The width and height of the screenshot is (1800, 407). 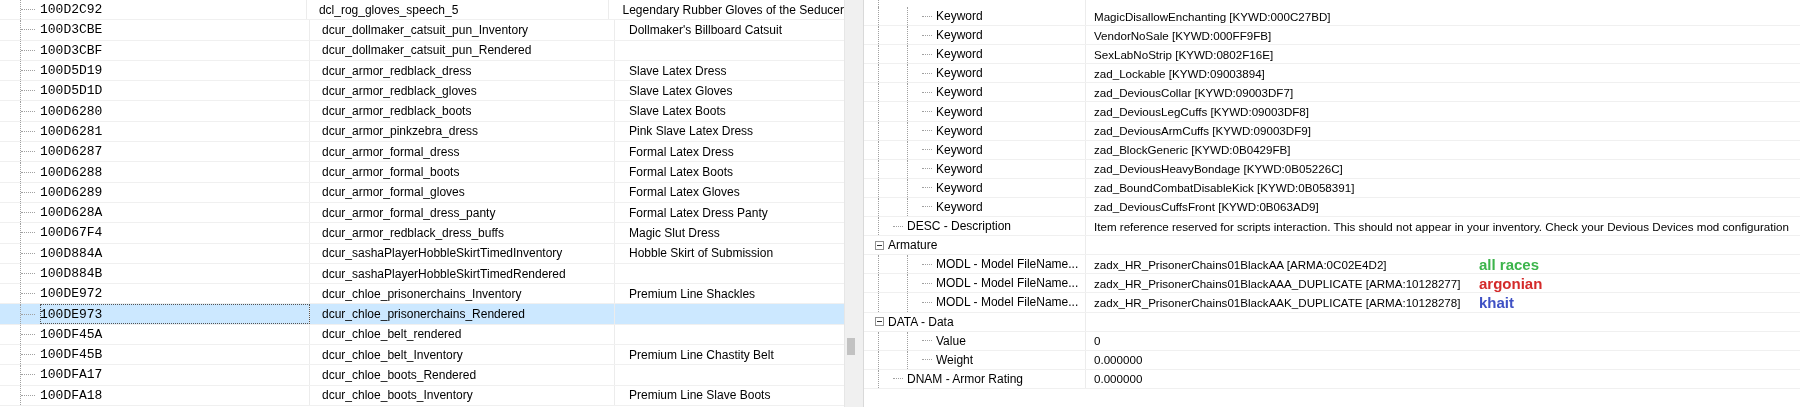 I want to click on field-label: DNAM - Armor Rating, so click(x=965, y=378).